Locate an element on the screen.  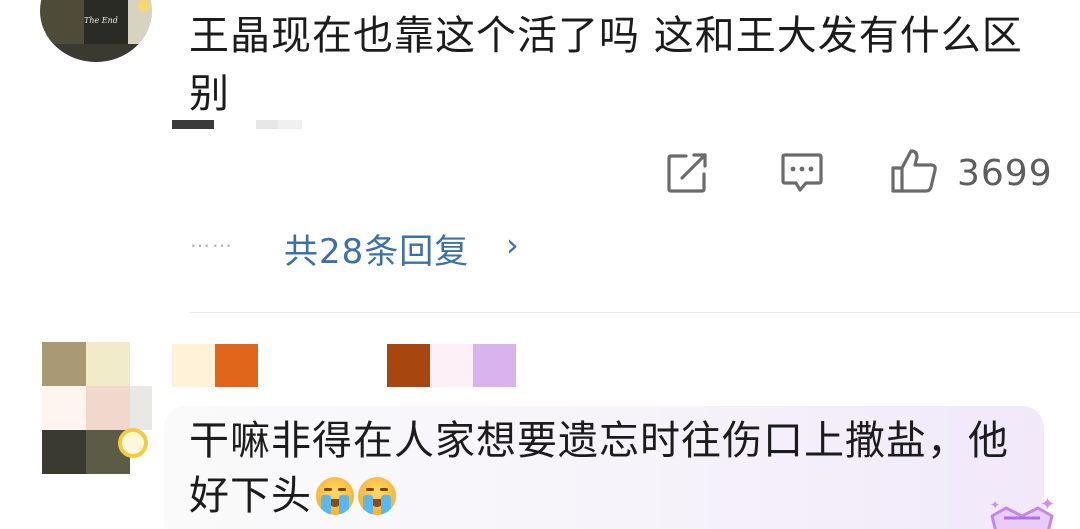
view-replies: …… 共28条回复 › is located at coordinates (370, 250).